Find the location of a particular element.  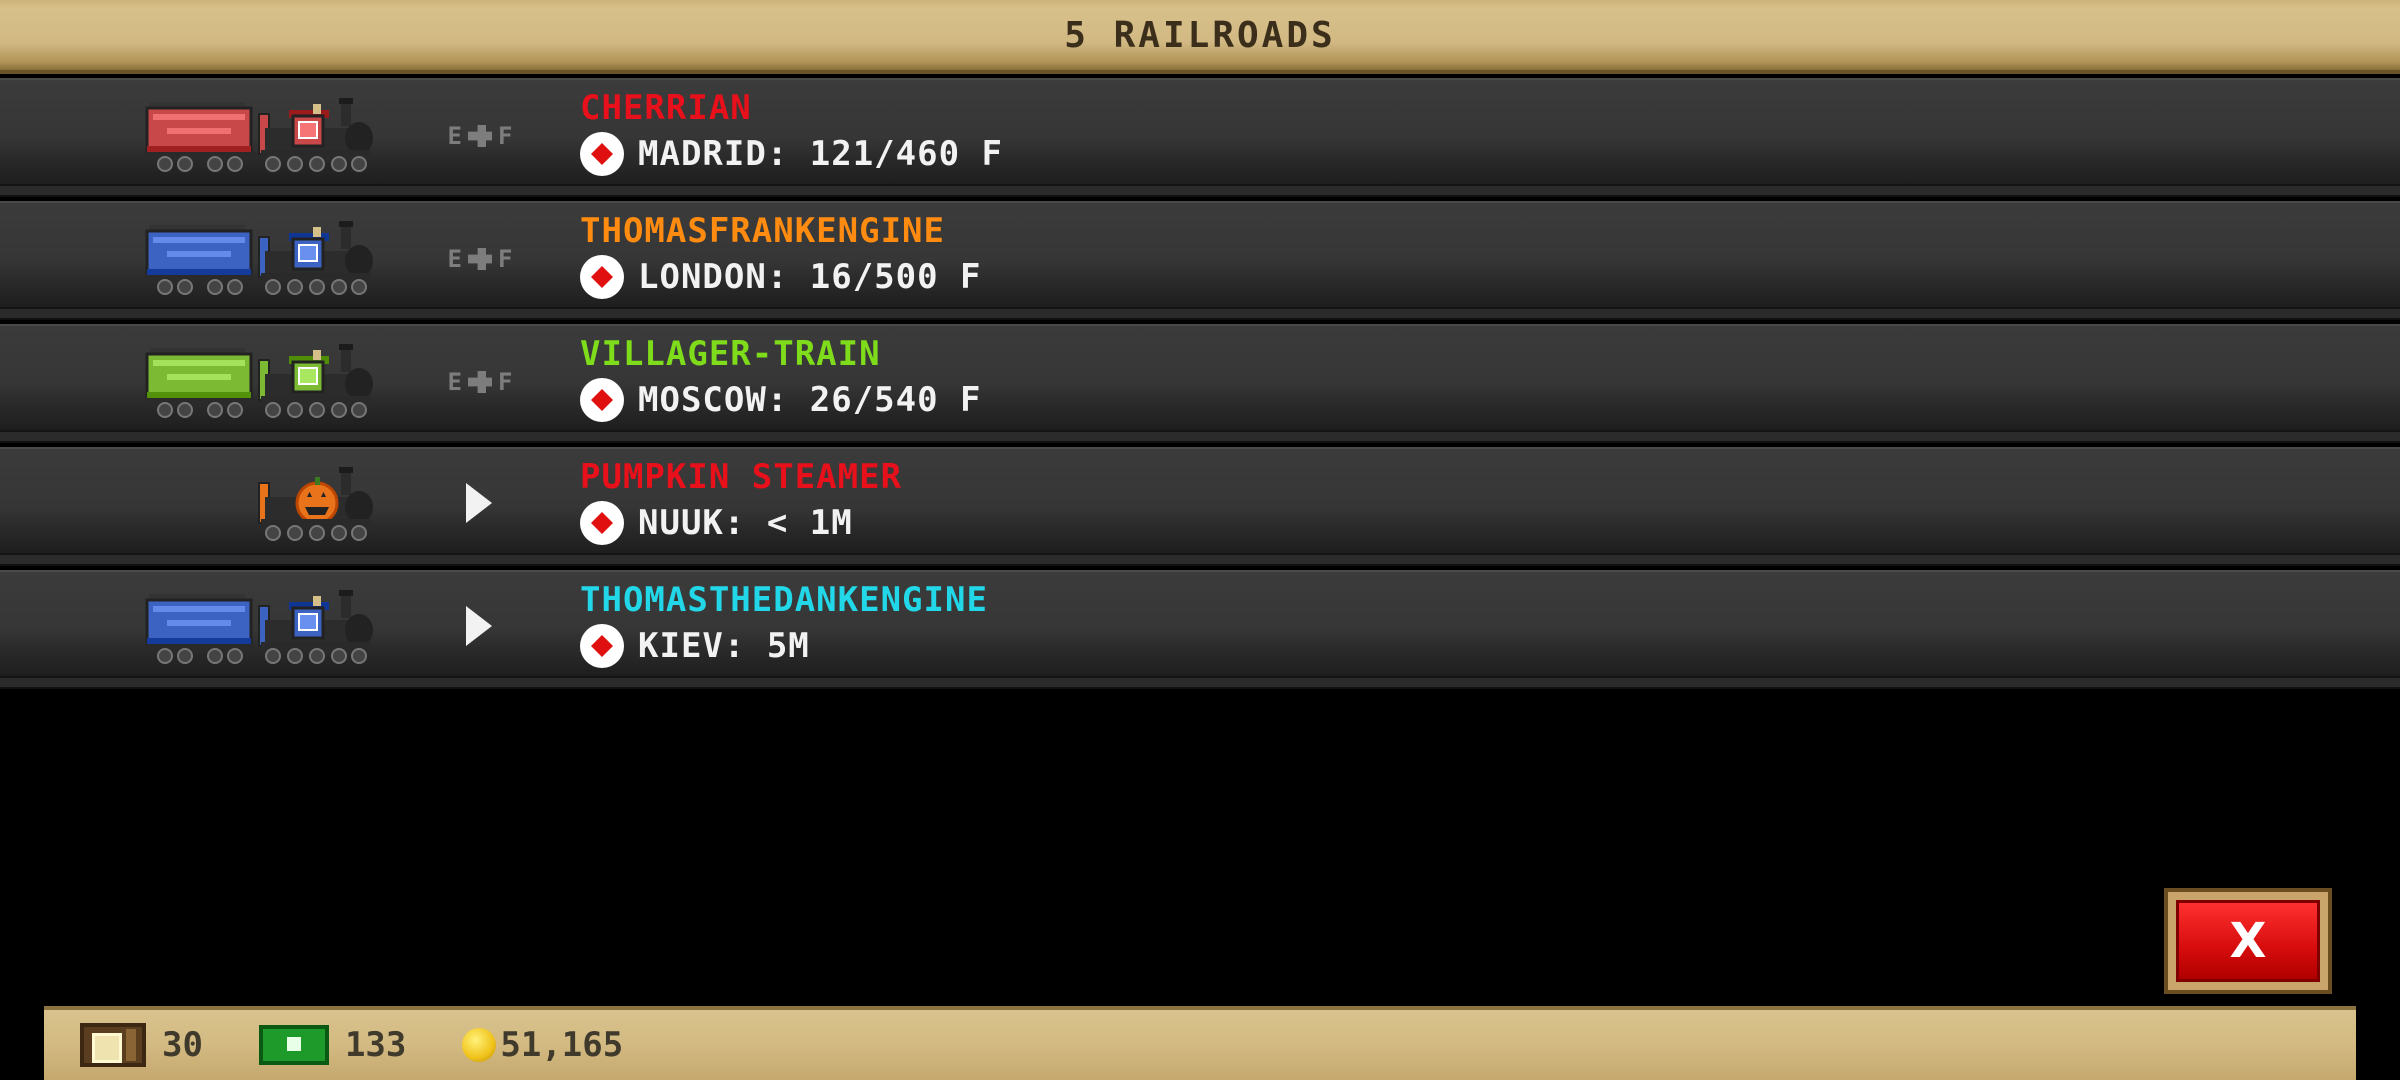

crates-resource: 30 is located at coordinates (141, 1045).